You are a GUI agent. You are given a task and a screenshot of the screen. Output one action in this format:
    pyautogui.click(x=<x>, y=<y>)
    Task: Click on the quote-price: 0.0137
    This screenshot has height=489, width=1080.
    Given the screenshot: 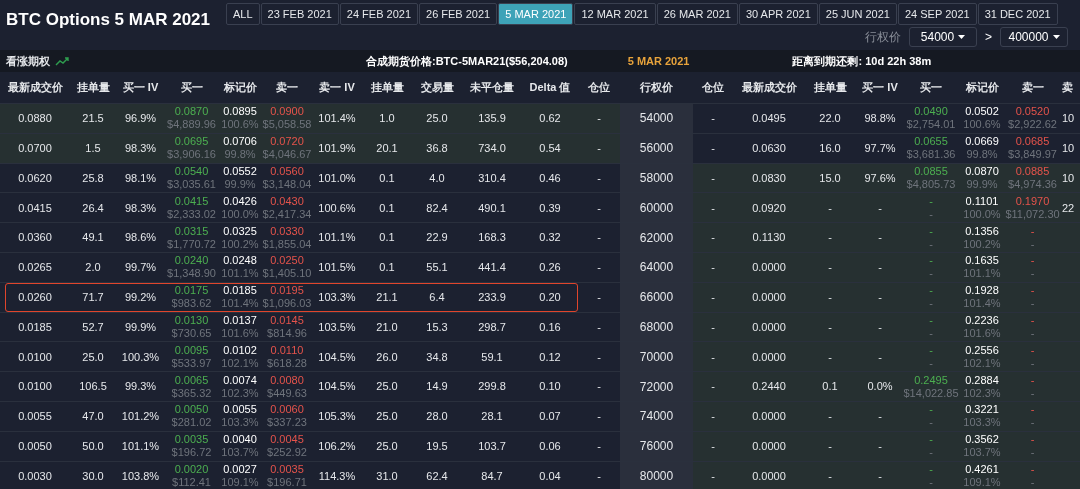 What is the action you would take?
    pyautogui.click(x=240, y=320)
    